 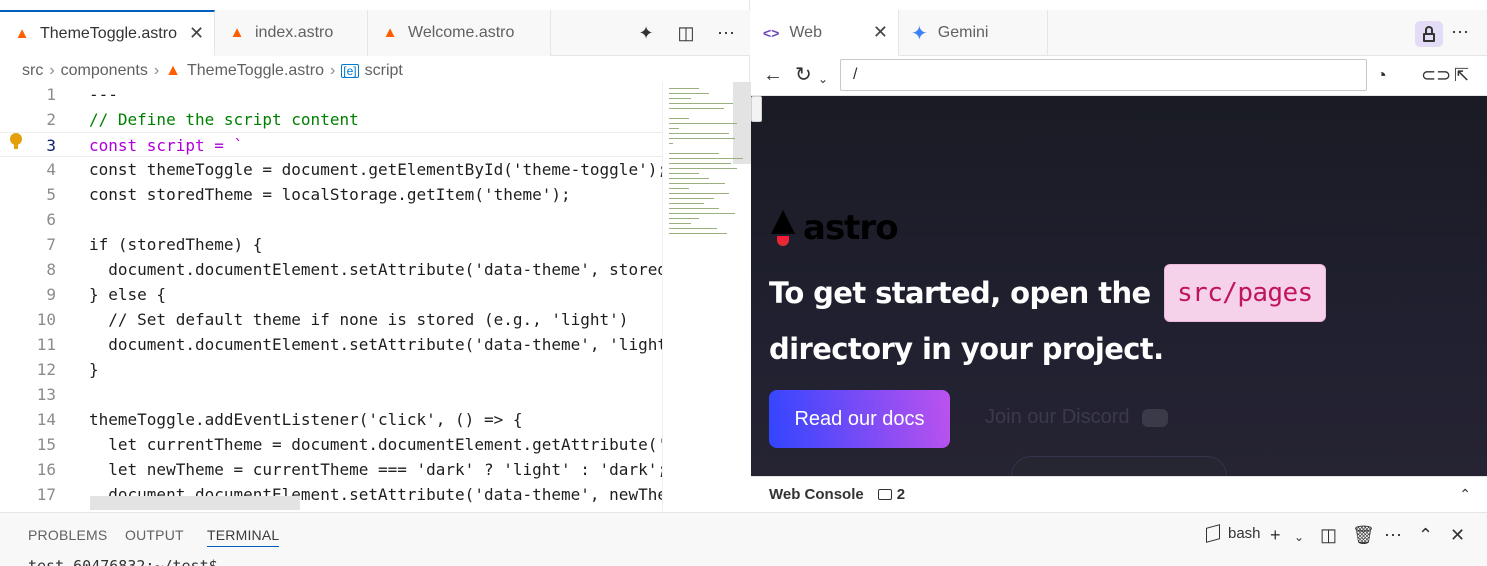 I want to click on comment-icon, so click(x=884, y=494).